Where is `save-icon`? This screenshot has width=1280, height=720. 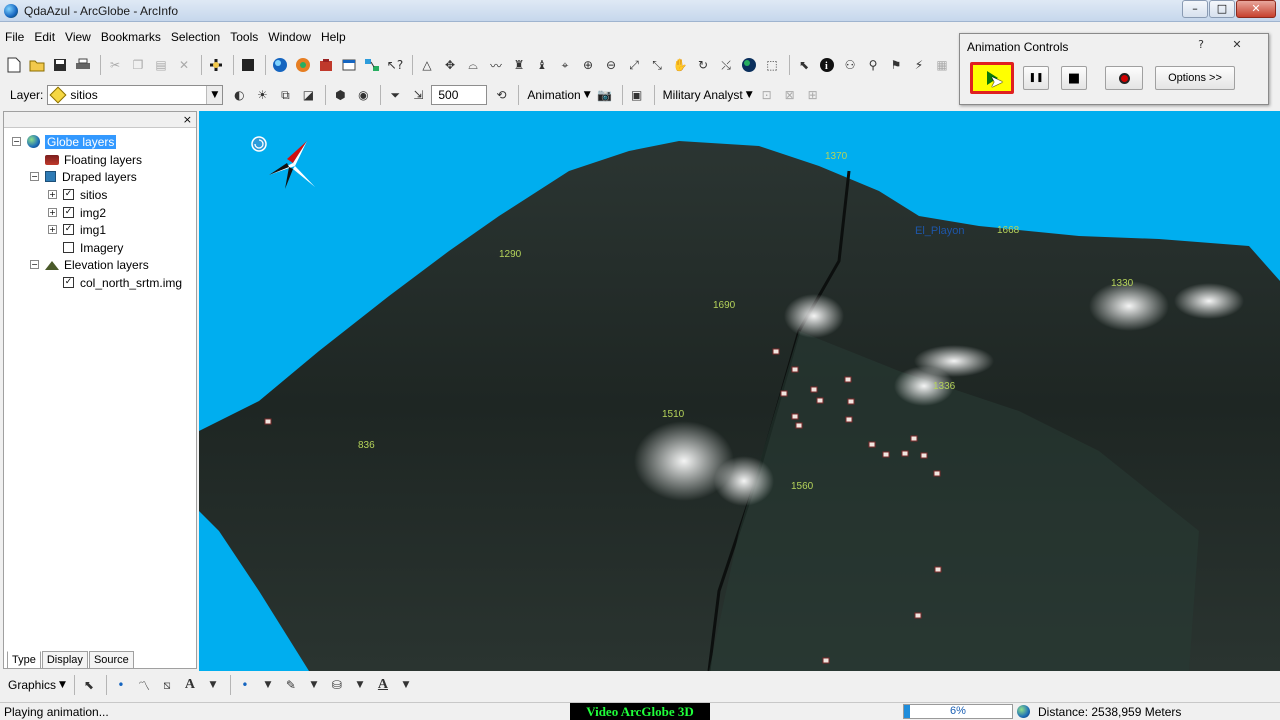
save-icon is located at coordinates (60, 65).